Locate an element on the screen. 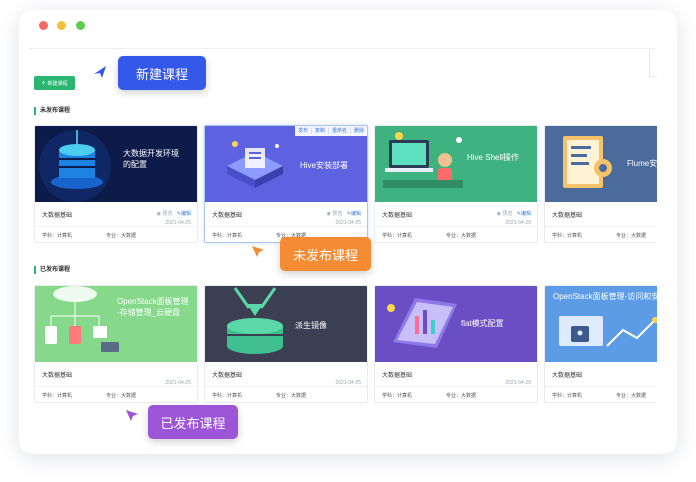 Image resolution: width=696 pixels, height=482 pixels. cover-title: OpenStack面板管理 -存储管理_云硬盘 is located at coordinates (153, 307).